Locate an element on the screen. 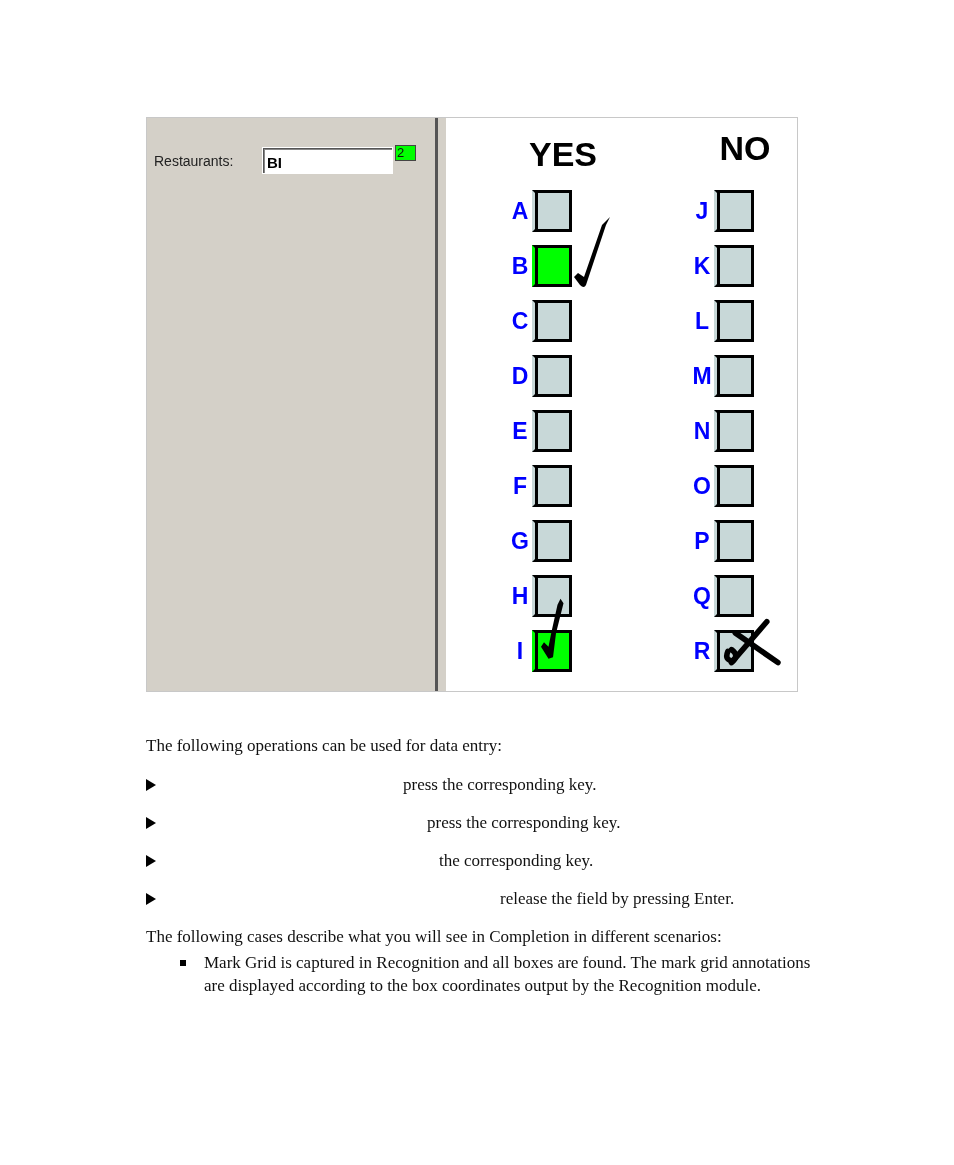  option-letter: P is located at coordinates (702, 541).